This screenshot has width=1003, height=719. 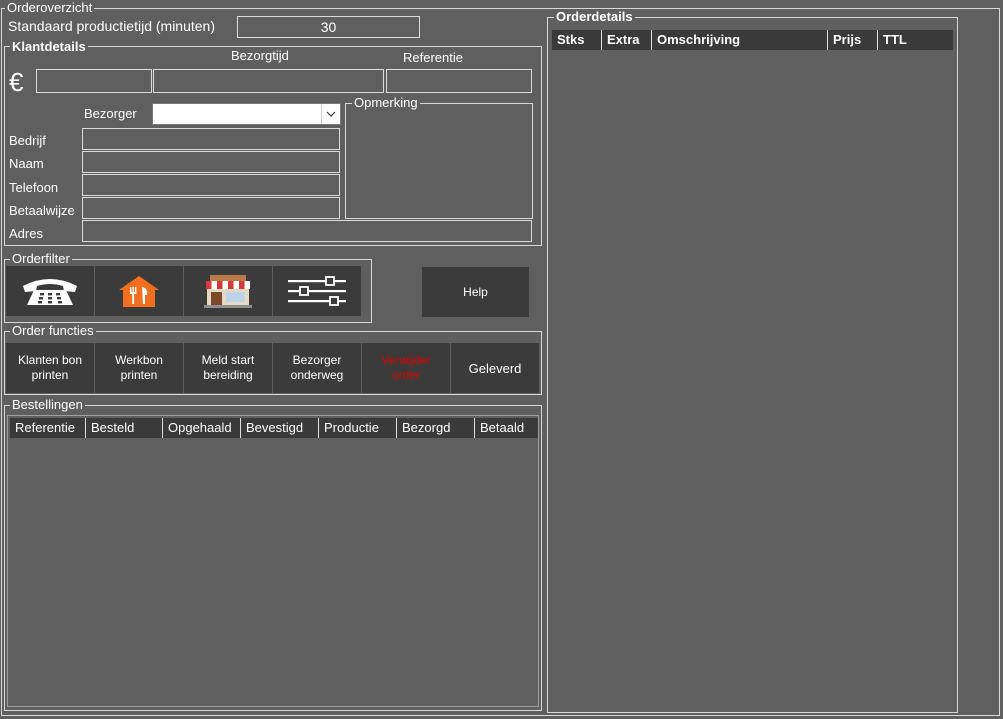 What do you see at coordinates (740, 40) in the screenshot?
I see `col-description: Omschrijving` at bounding box center [740, 40].